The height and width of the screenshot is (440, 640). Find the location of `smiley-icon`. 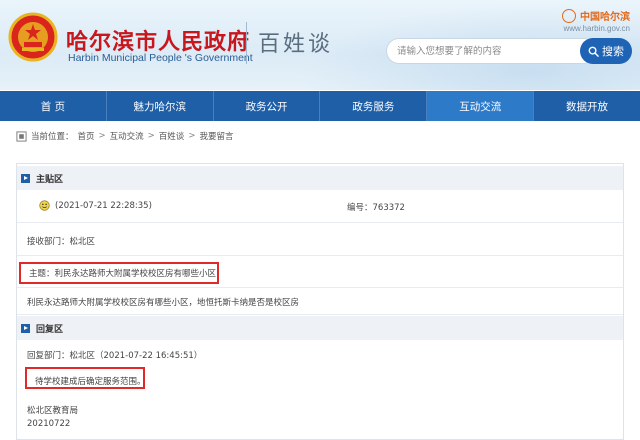

smiley-icon is located at coordinates (44, 205).